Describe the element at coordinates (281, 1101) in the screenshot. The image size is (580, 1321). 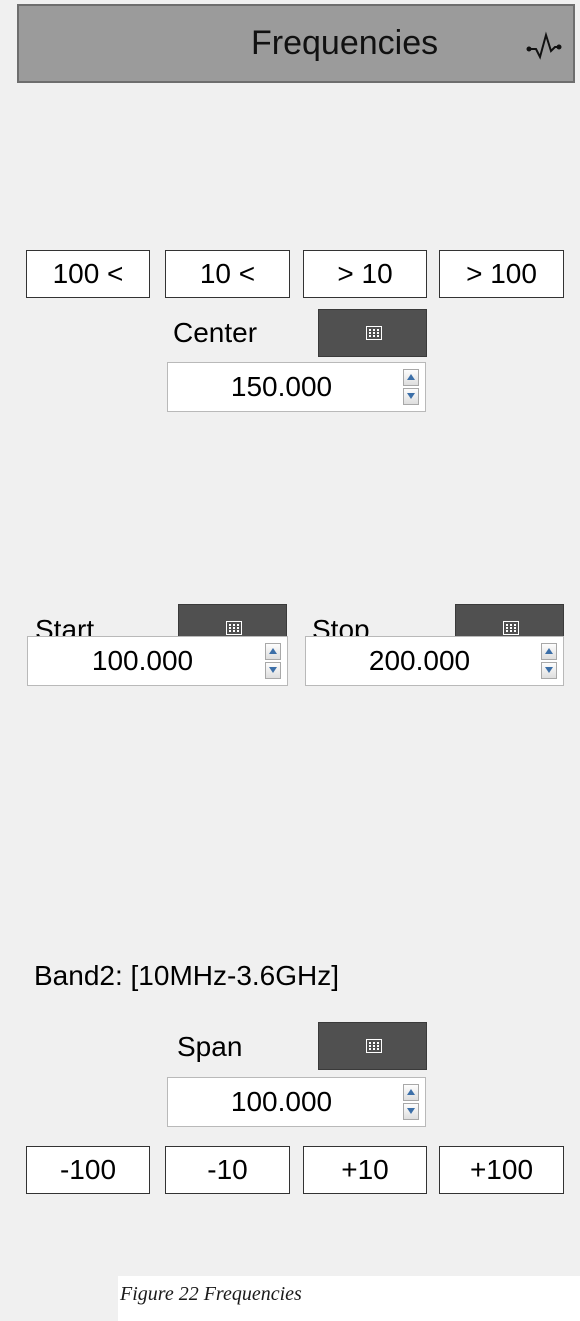
I see `span-value: 100.000` at that location.